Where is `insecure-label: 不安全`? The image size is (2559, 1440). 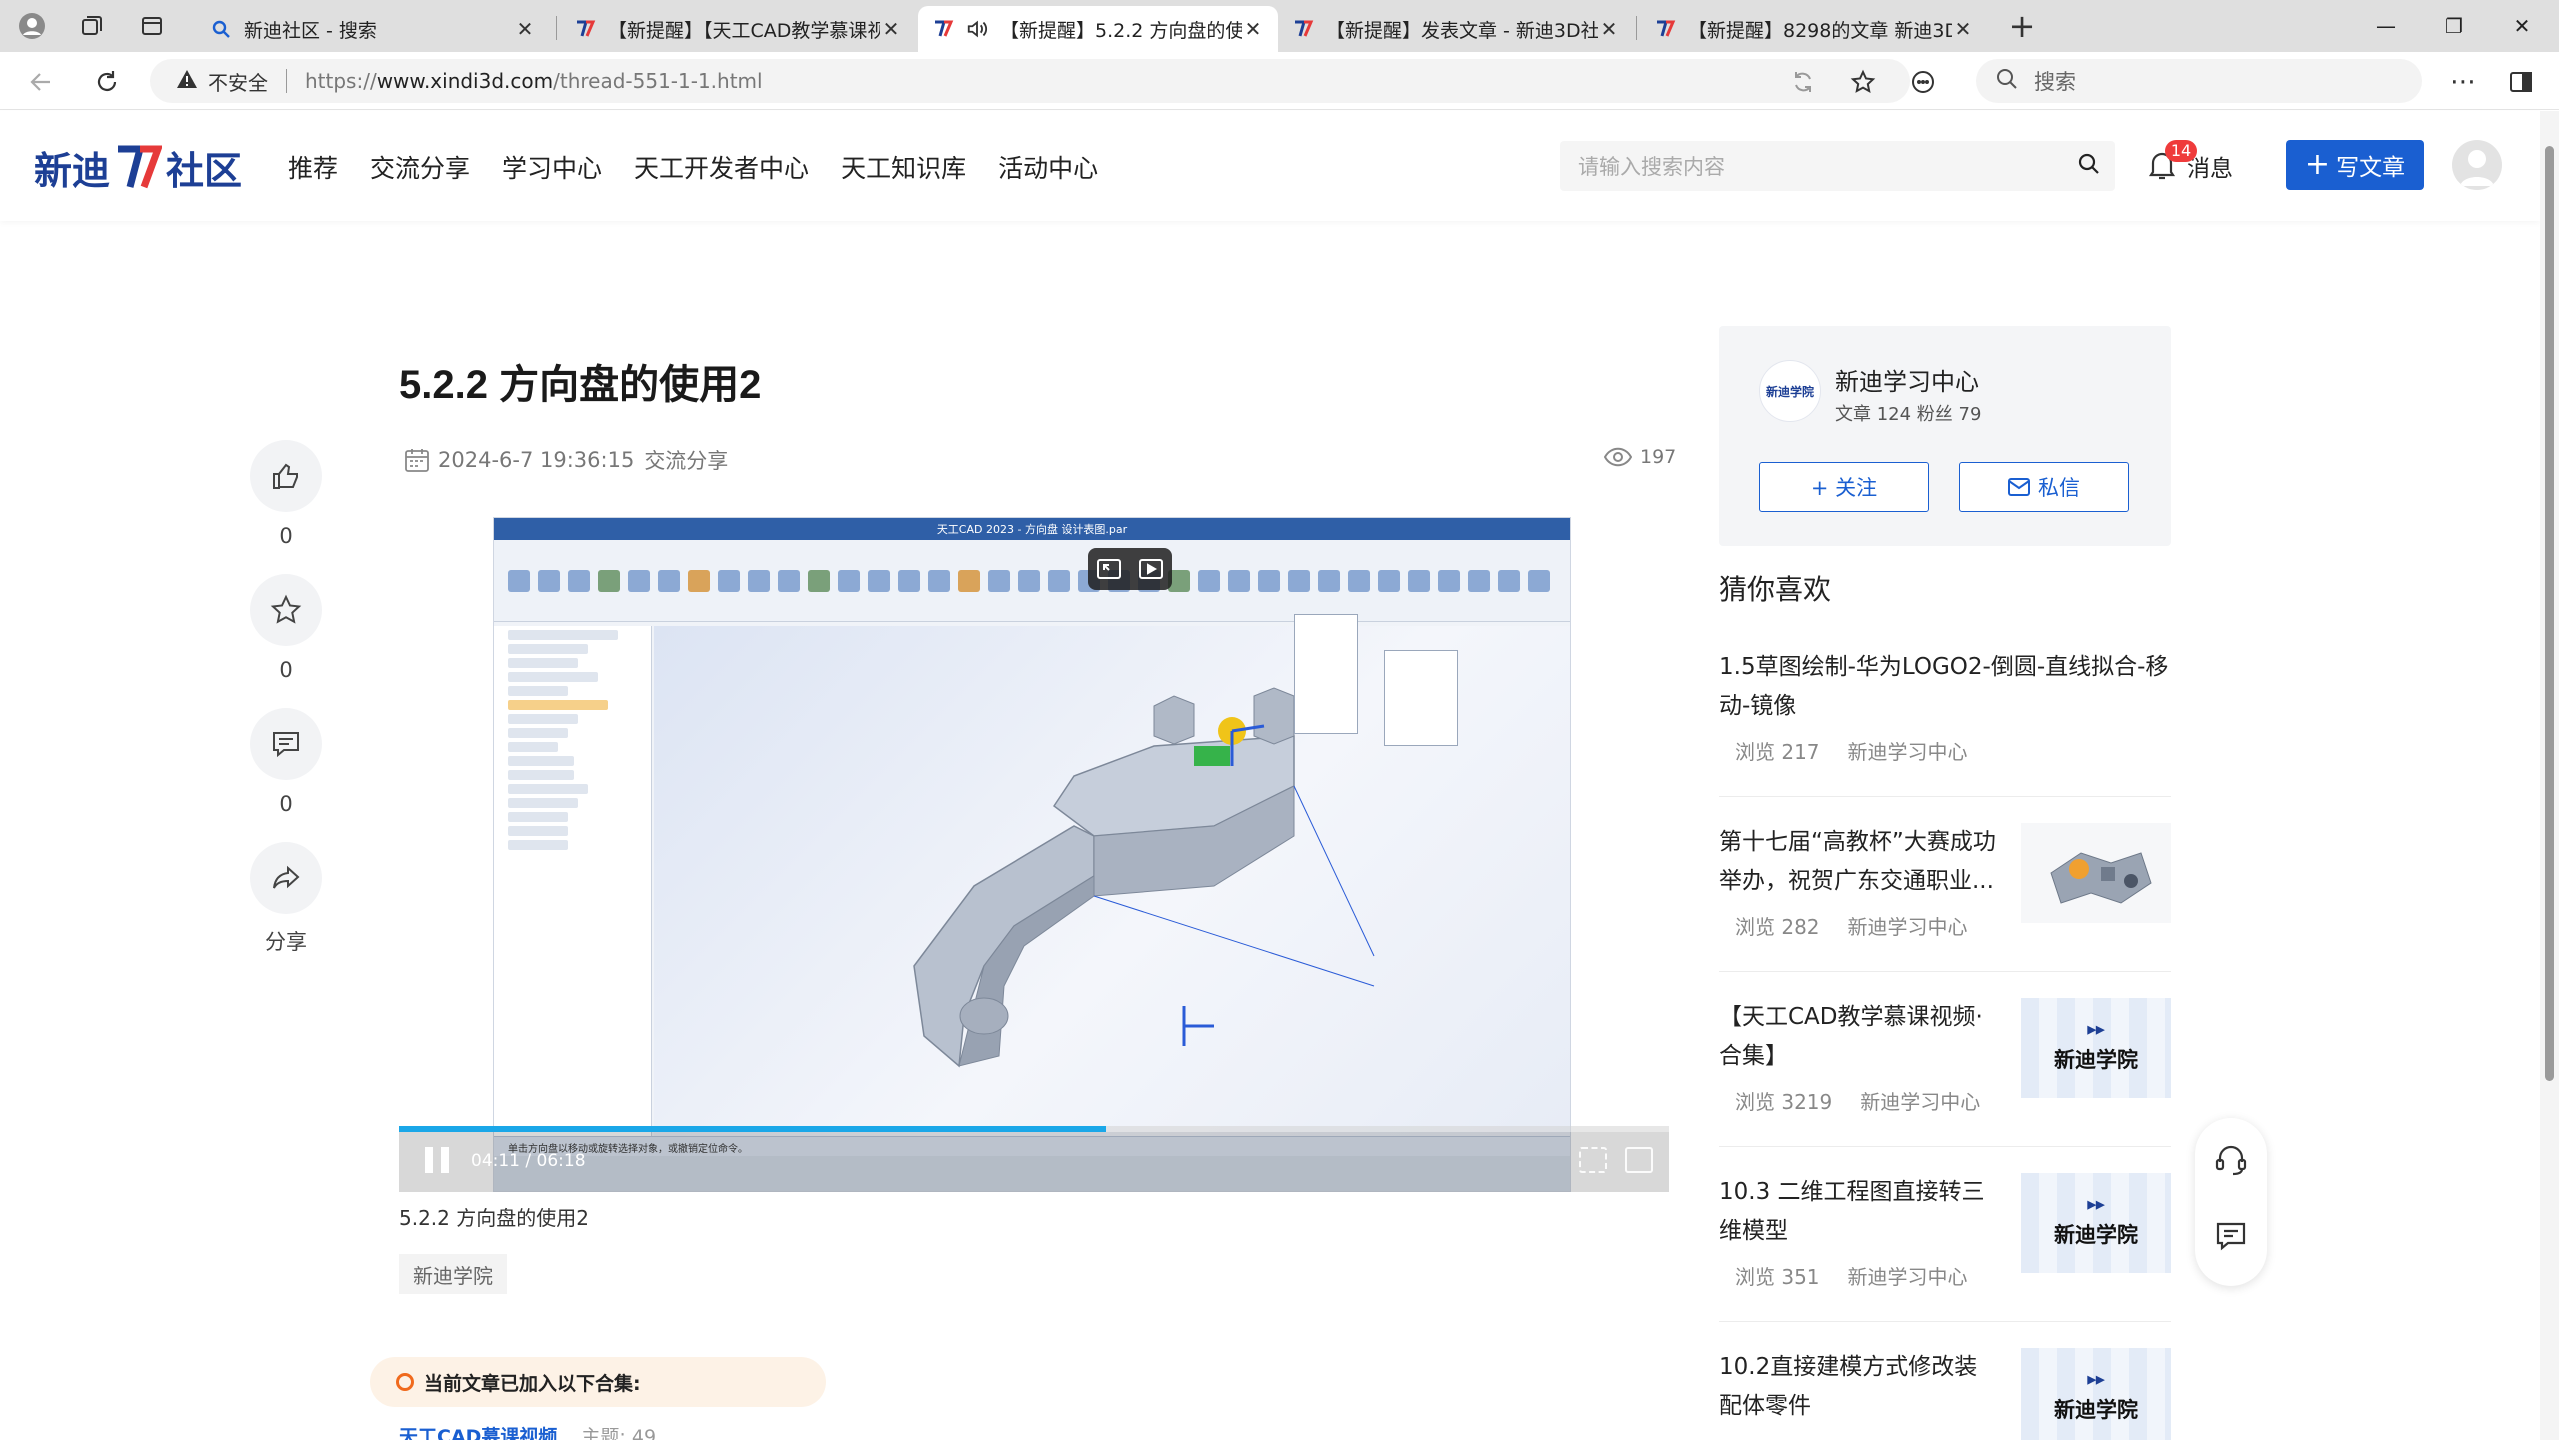 insecure-label: 不安全 is located at coordinates (238, 81).